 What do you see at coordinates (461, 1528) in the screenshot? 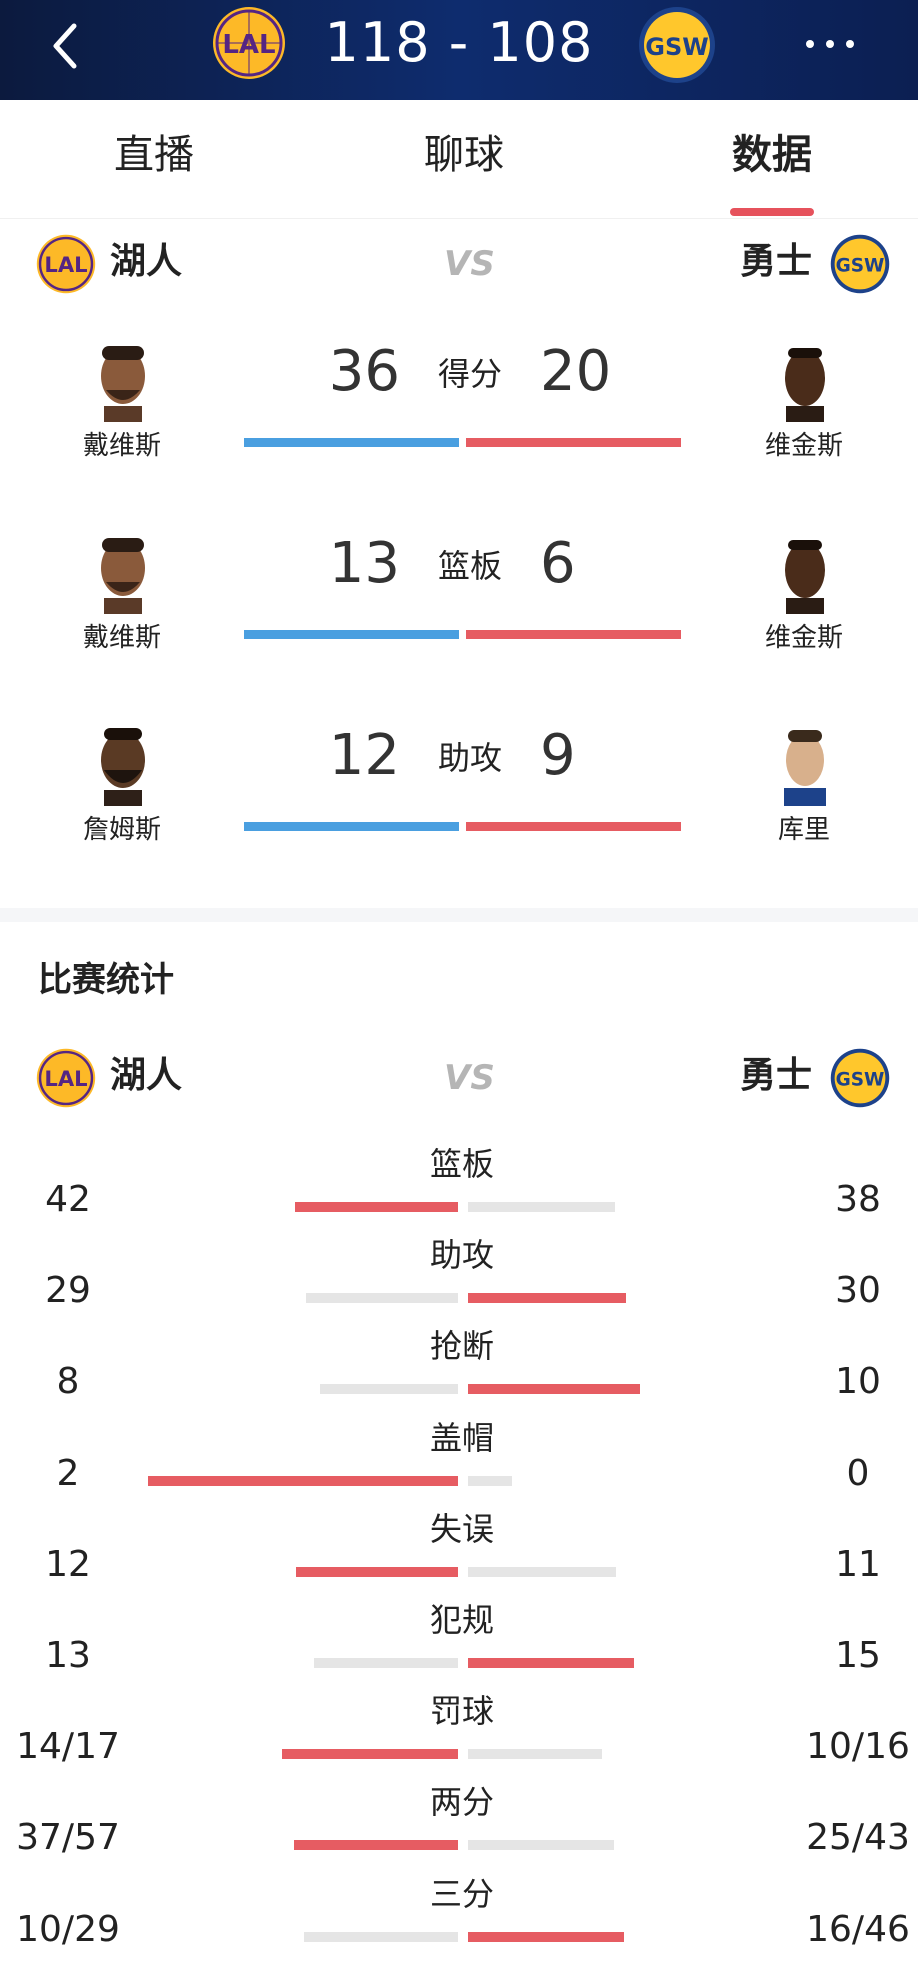
I see `stat-label: 失误` at bounding box center [461, 1528].